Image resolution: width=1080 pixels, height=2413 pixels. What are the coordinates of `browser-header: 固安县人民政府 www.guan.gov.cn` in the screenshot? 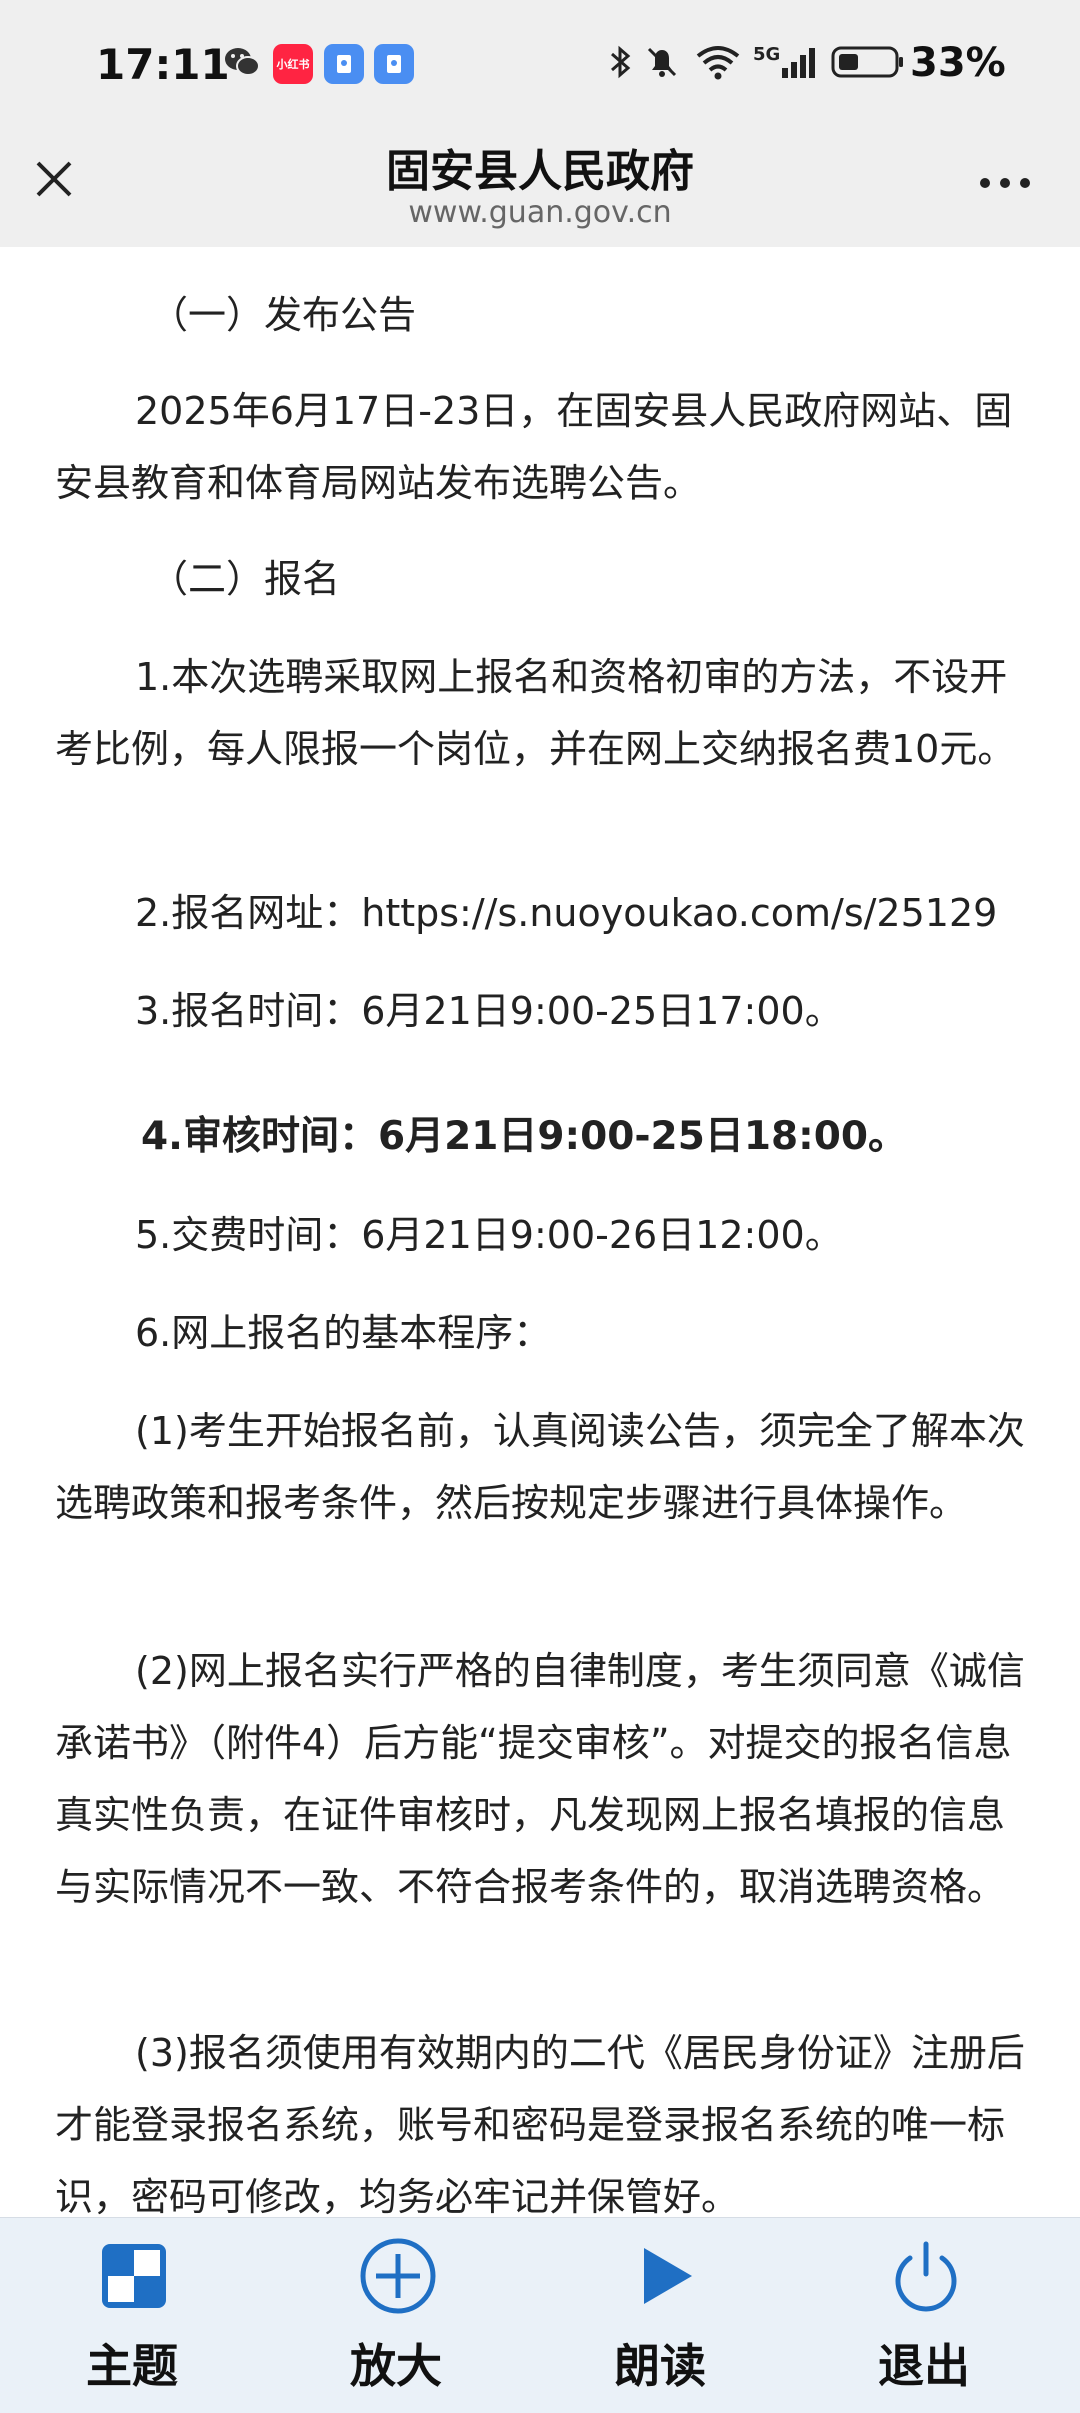 It's located at (540, 191).